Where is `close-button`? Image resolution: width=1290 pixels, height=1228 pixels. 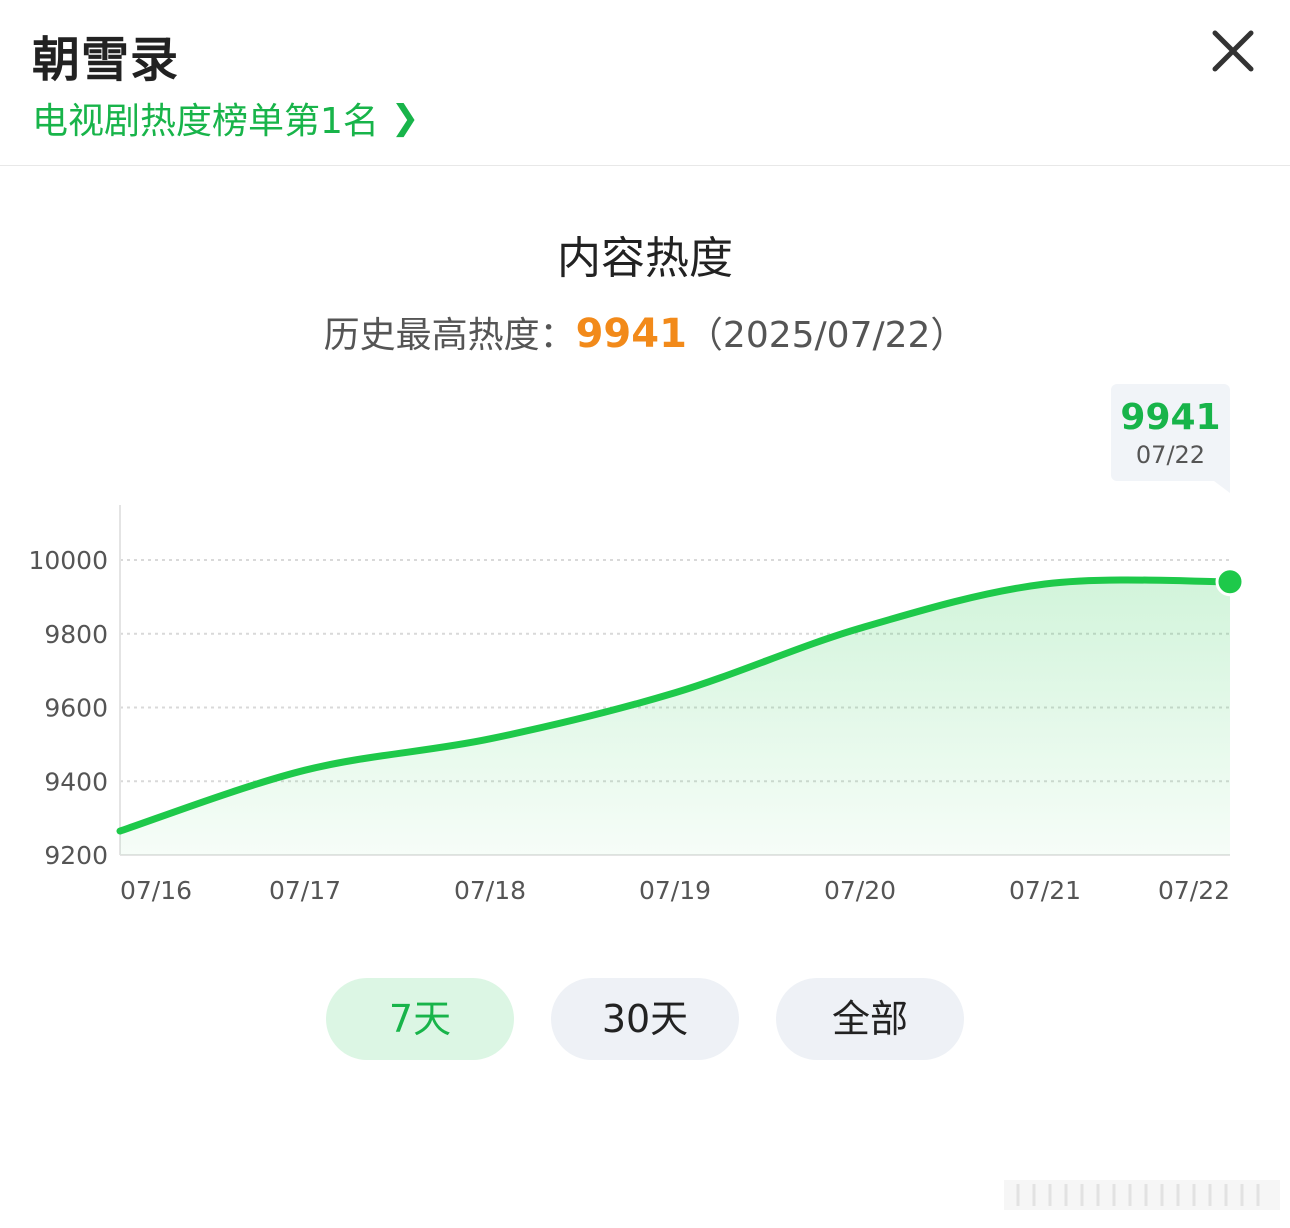
close-button is located at coordinates (1233, 51).